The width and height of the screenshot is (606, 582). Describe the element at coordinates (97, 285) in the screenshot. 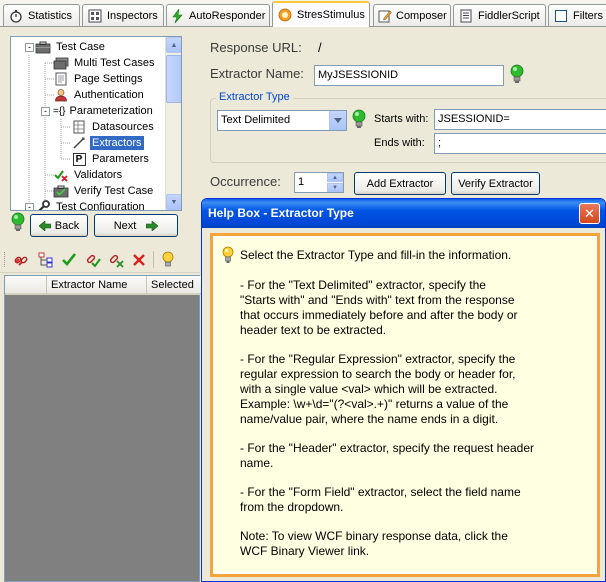

I see `grid-column-header: Extractor Name` at that location.